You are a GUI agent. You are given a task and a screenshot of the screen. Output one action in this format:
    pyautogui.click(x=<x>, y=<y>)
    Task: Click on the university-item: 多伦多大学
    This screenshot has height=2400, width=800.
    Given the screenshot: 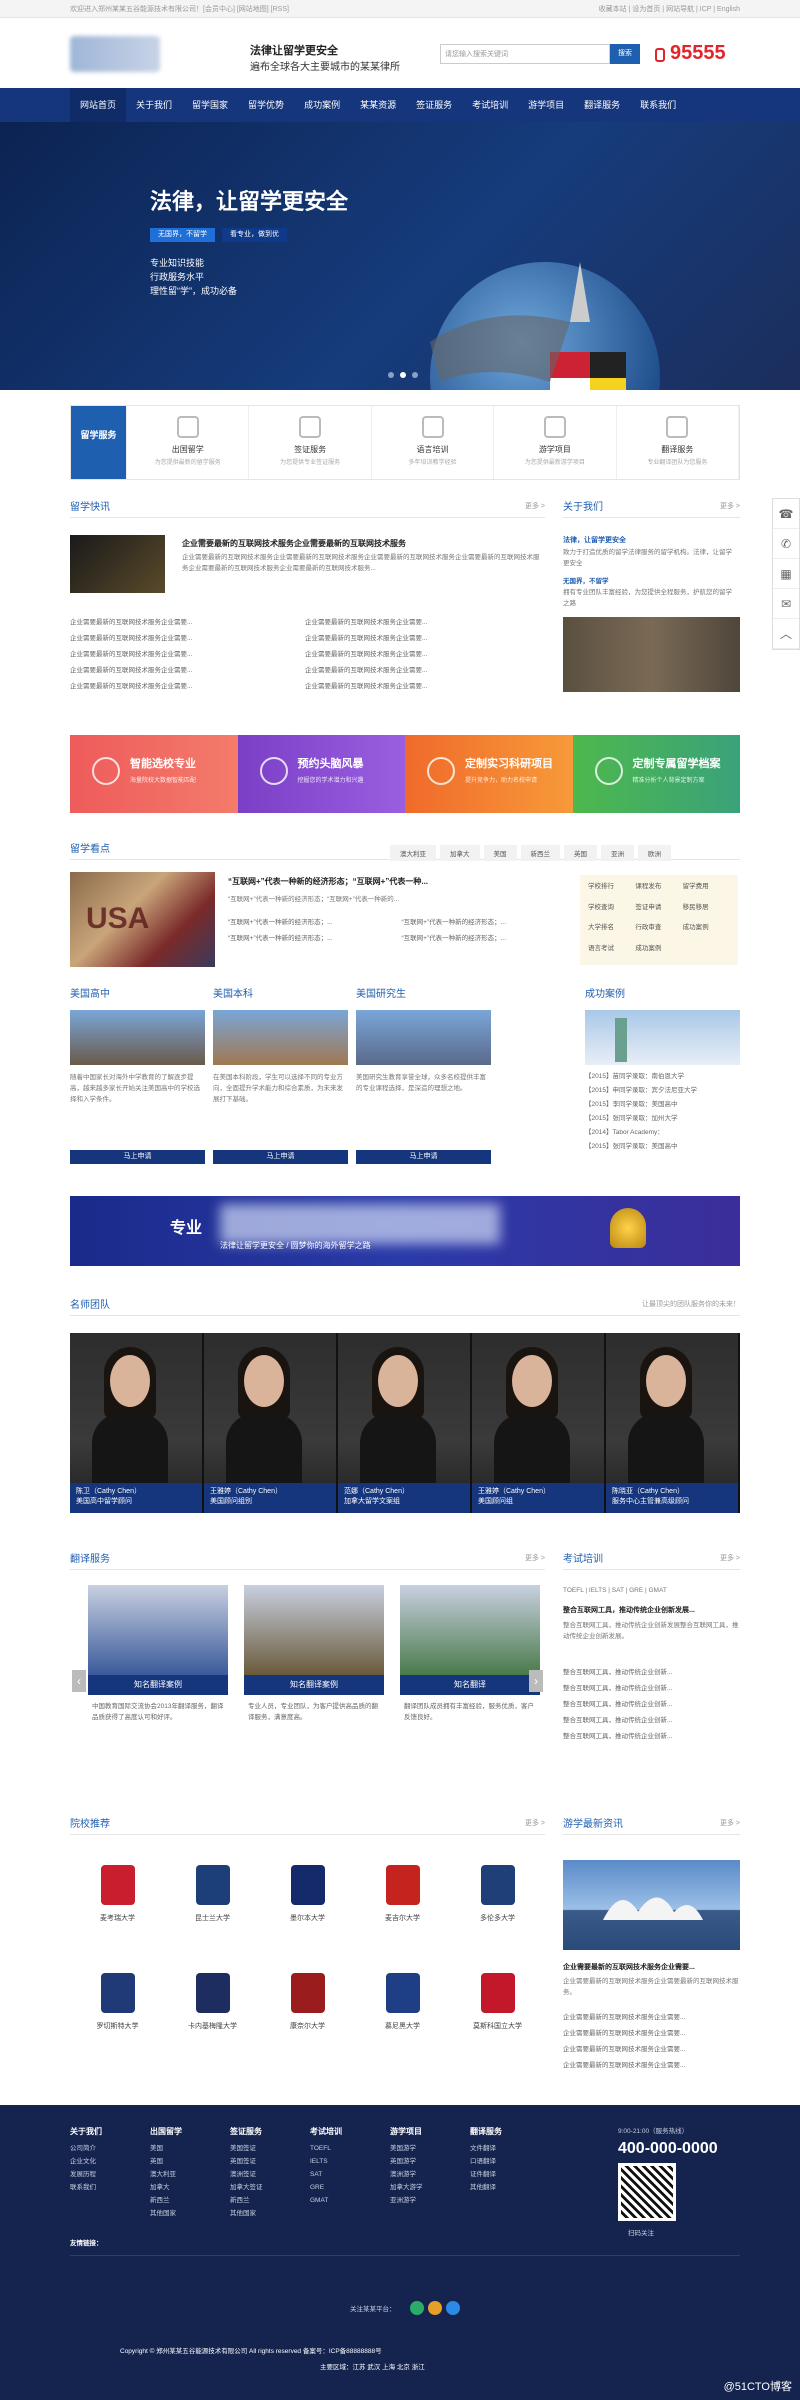 What is the action you would take?
    pyautogui.click(x=497, y=1909)
    